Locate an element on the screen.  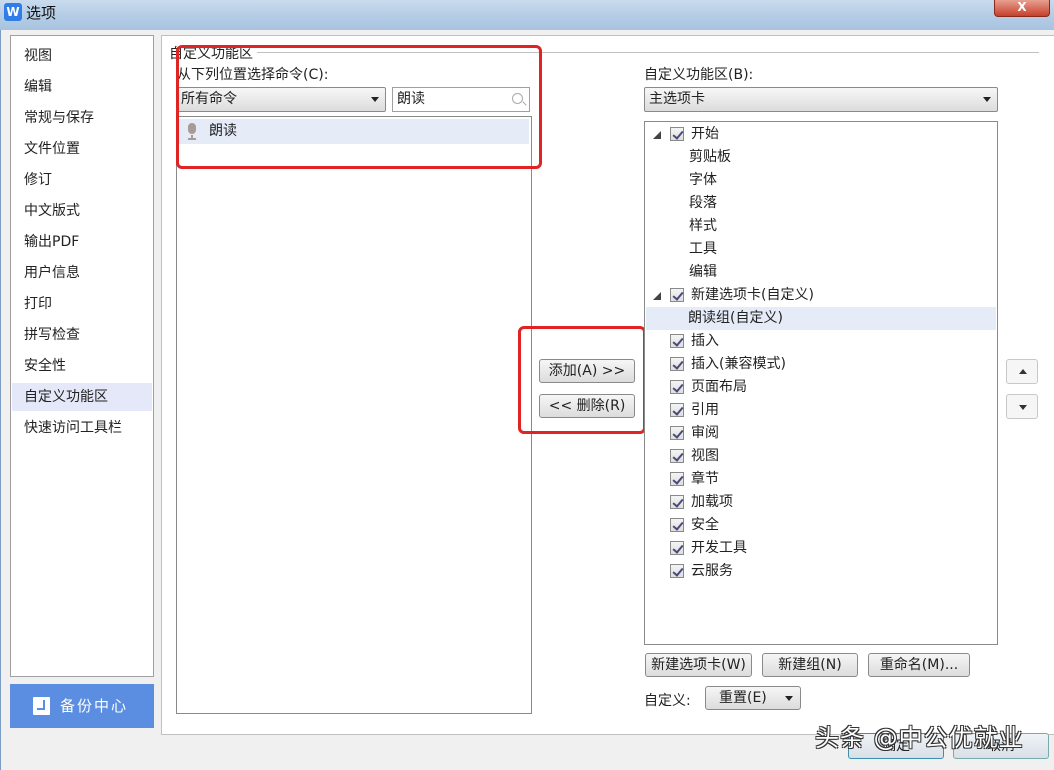
tree-row-label: 安全 is located at coordinates (705, 525).